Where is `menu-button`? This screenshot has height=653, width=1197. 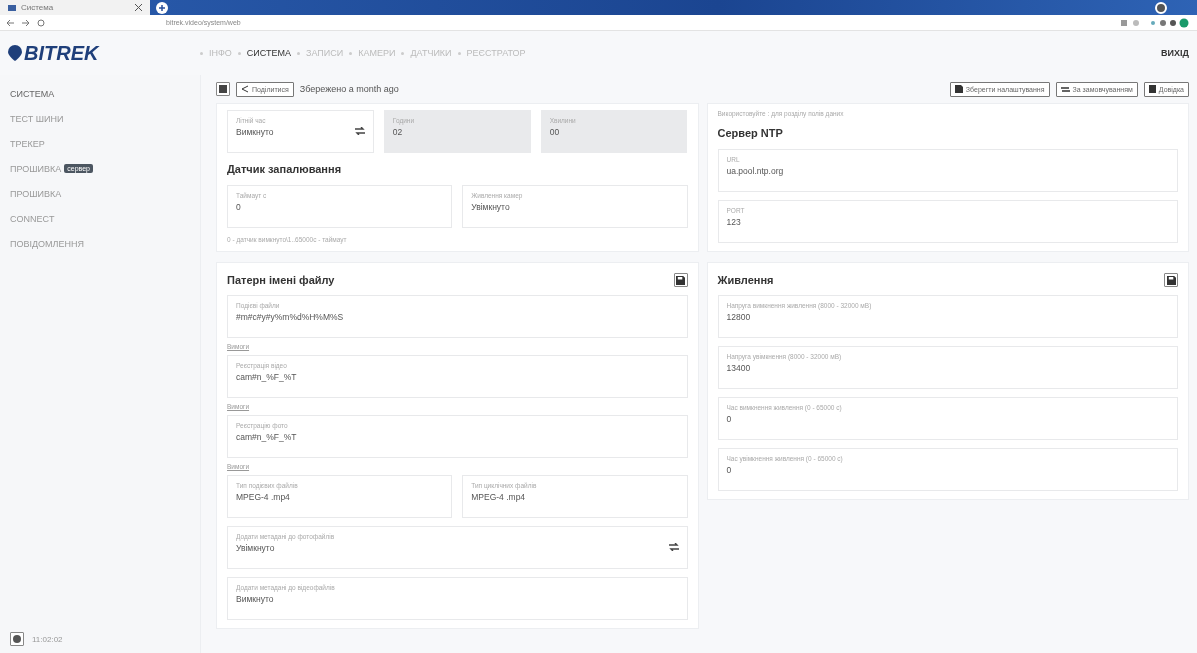 menu-button is located at coordinates (223, 89).